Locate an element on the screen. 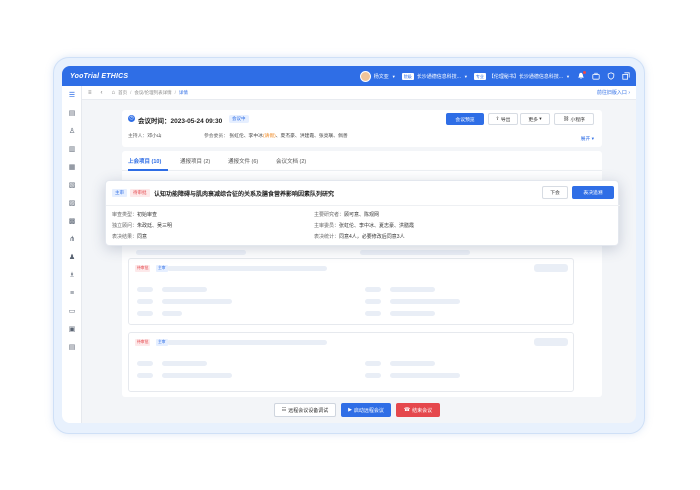 This screenshot has width=700, height=490. tab-report-projects: 通报项目 (2) is located at coordinates (195, 161).